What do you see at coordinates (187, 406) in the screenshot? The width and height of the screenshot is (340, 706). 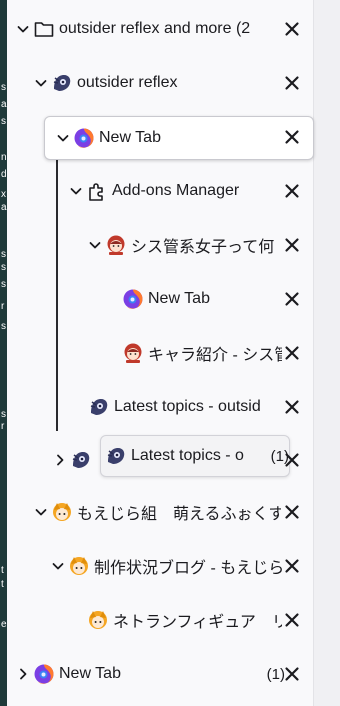 I see `tab-label: Latest topics - outsid` at bounding box center [187, 406].